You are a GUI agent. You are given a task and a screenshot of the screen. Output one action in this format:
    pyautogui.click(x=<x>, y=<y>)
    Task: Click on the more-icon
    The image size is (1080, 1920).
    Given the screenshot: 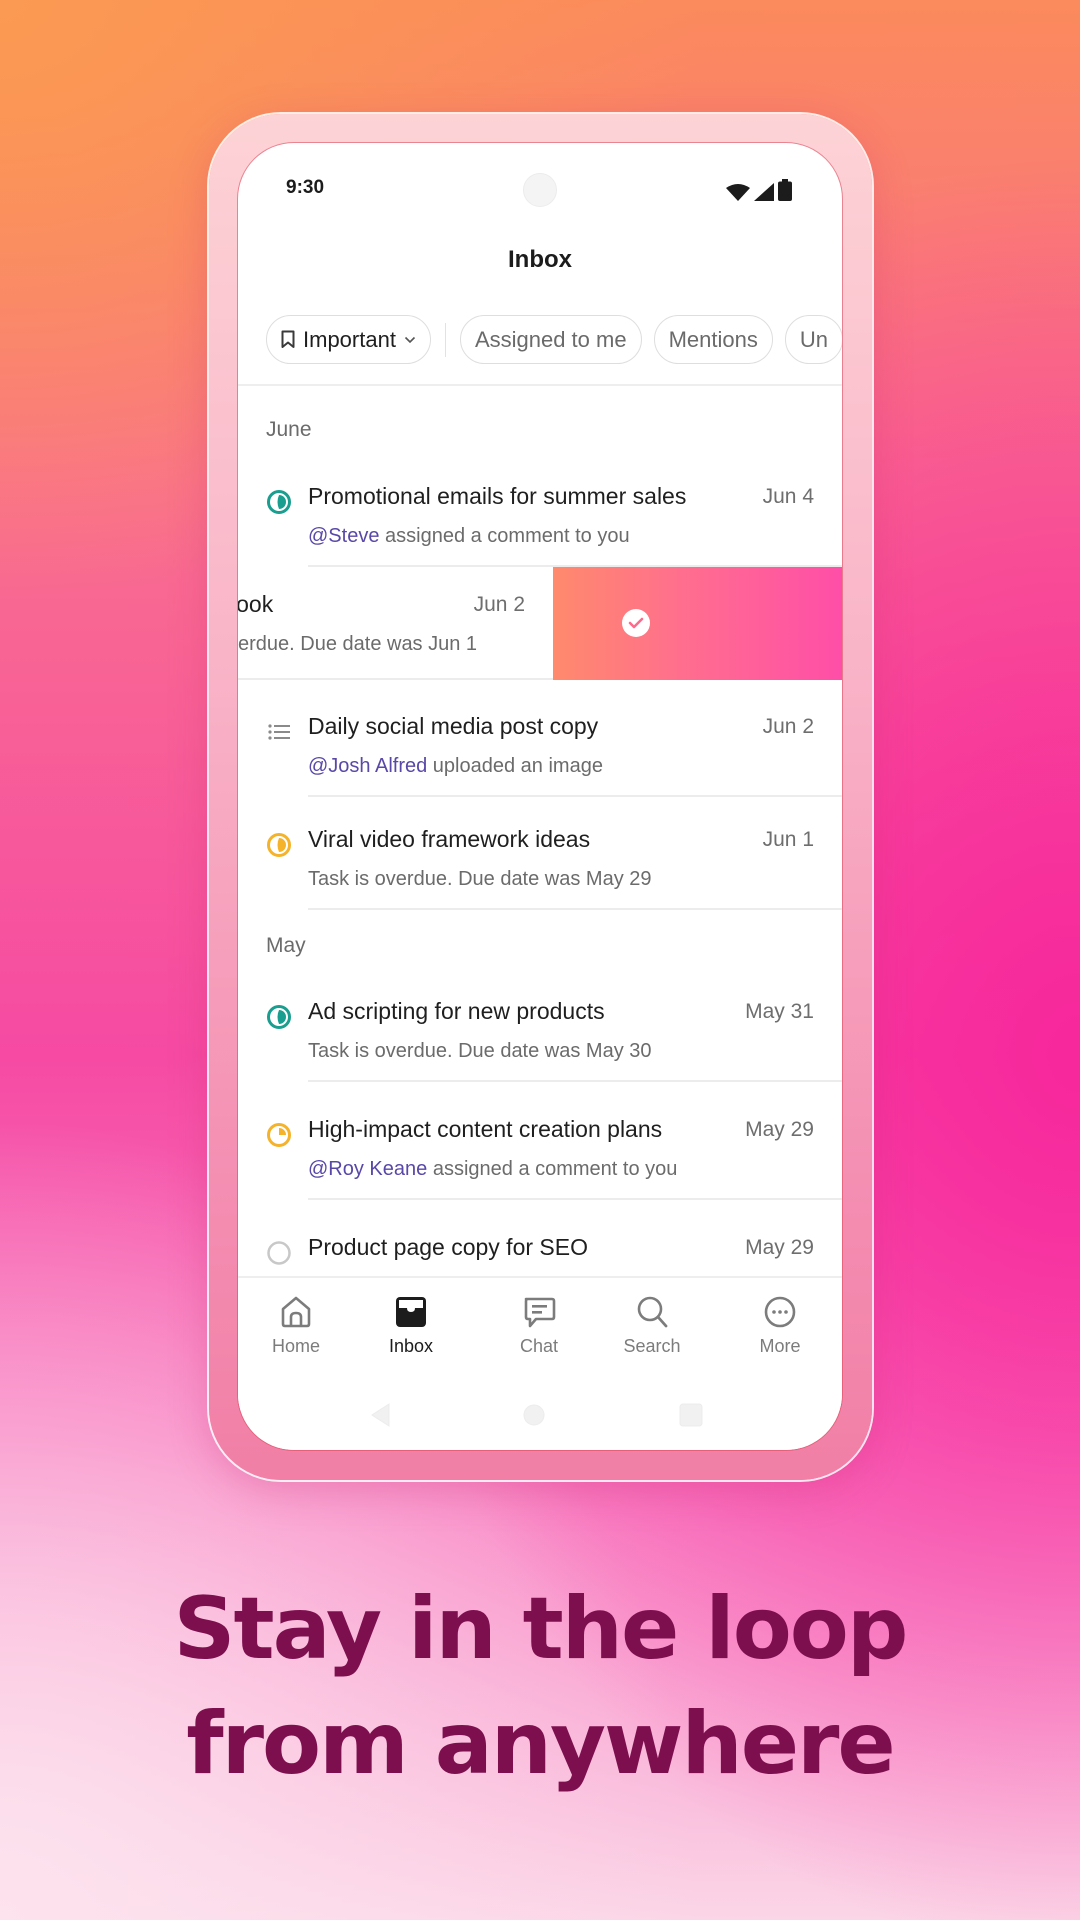 What is the action you would take?
    pyautogui.click(x=780, y=1312)
    